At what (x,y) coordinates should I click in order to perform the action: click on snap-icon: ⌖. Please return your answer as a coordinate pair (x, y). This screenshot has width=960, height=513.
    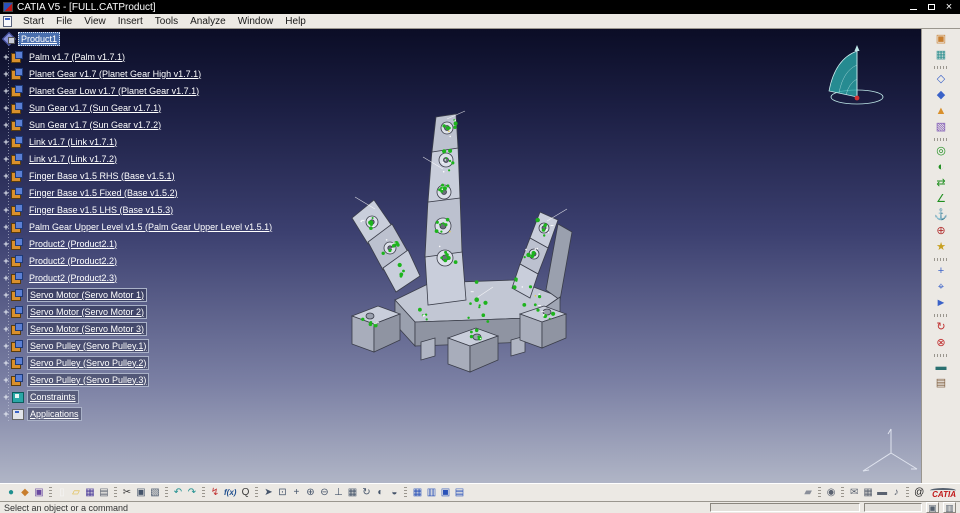
    Looking at the image, I should click on (941, 287).